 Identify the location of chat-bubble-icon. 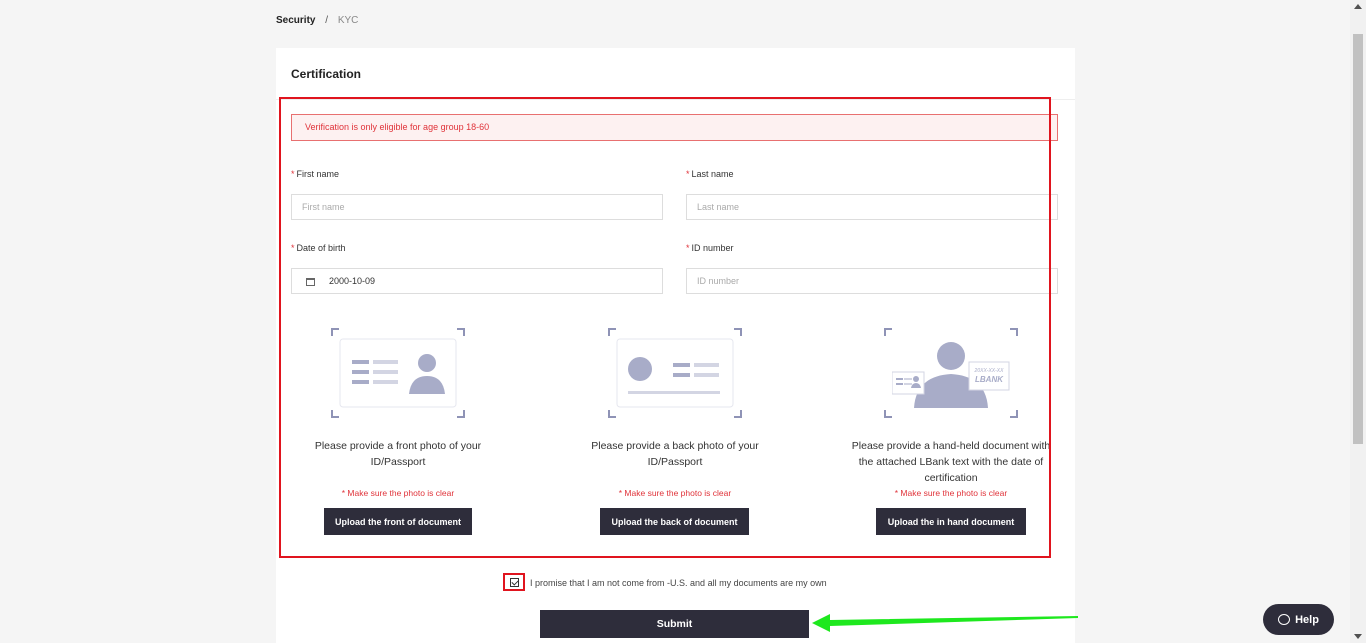
(1284, 619).